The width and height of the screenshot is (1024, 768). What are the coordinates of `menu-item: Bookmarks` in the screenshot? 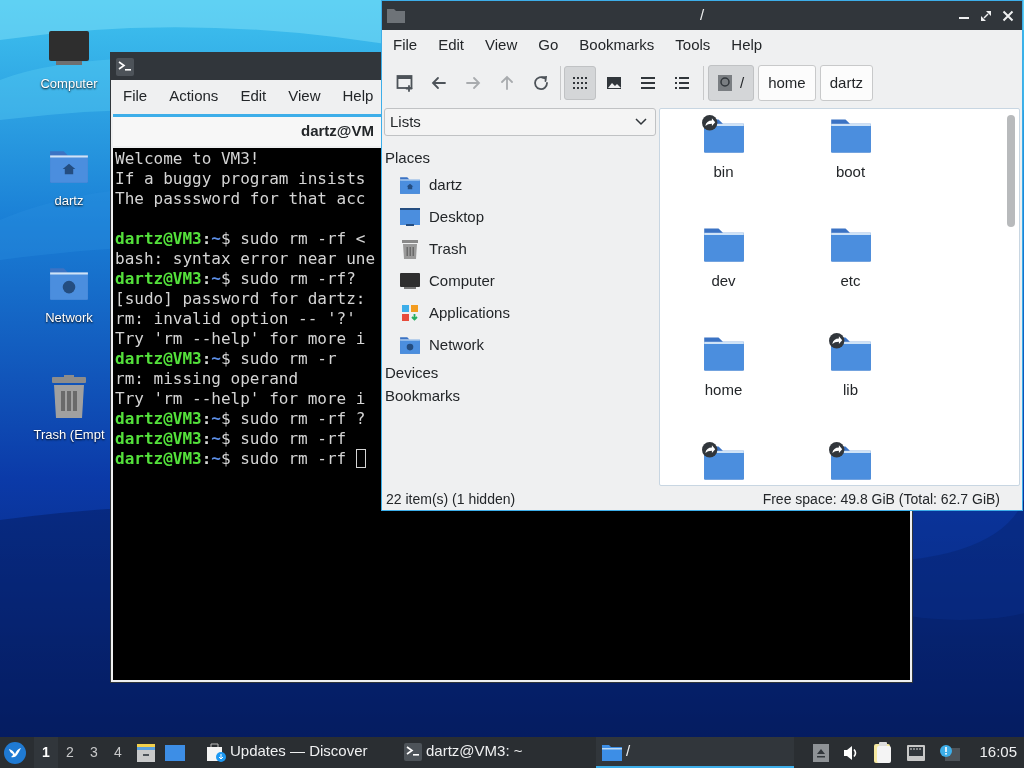 It's located at (617, 45).